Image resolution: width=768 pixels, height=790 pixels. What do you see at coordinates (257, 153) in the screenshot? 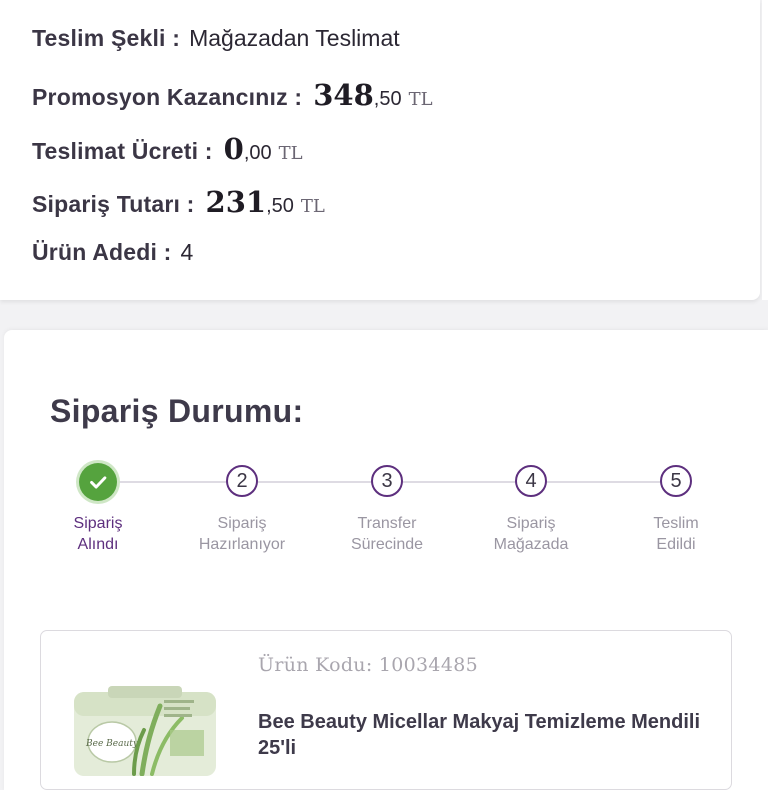
I see `delivery-fee-decimal: ,00` at bounding box center [257, 153].